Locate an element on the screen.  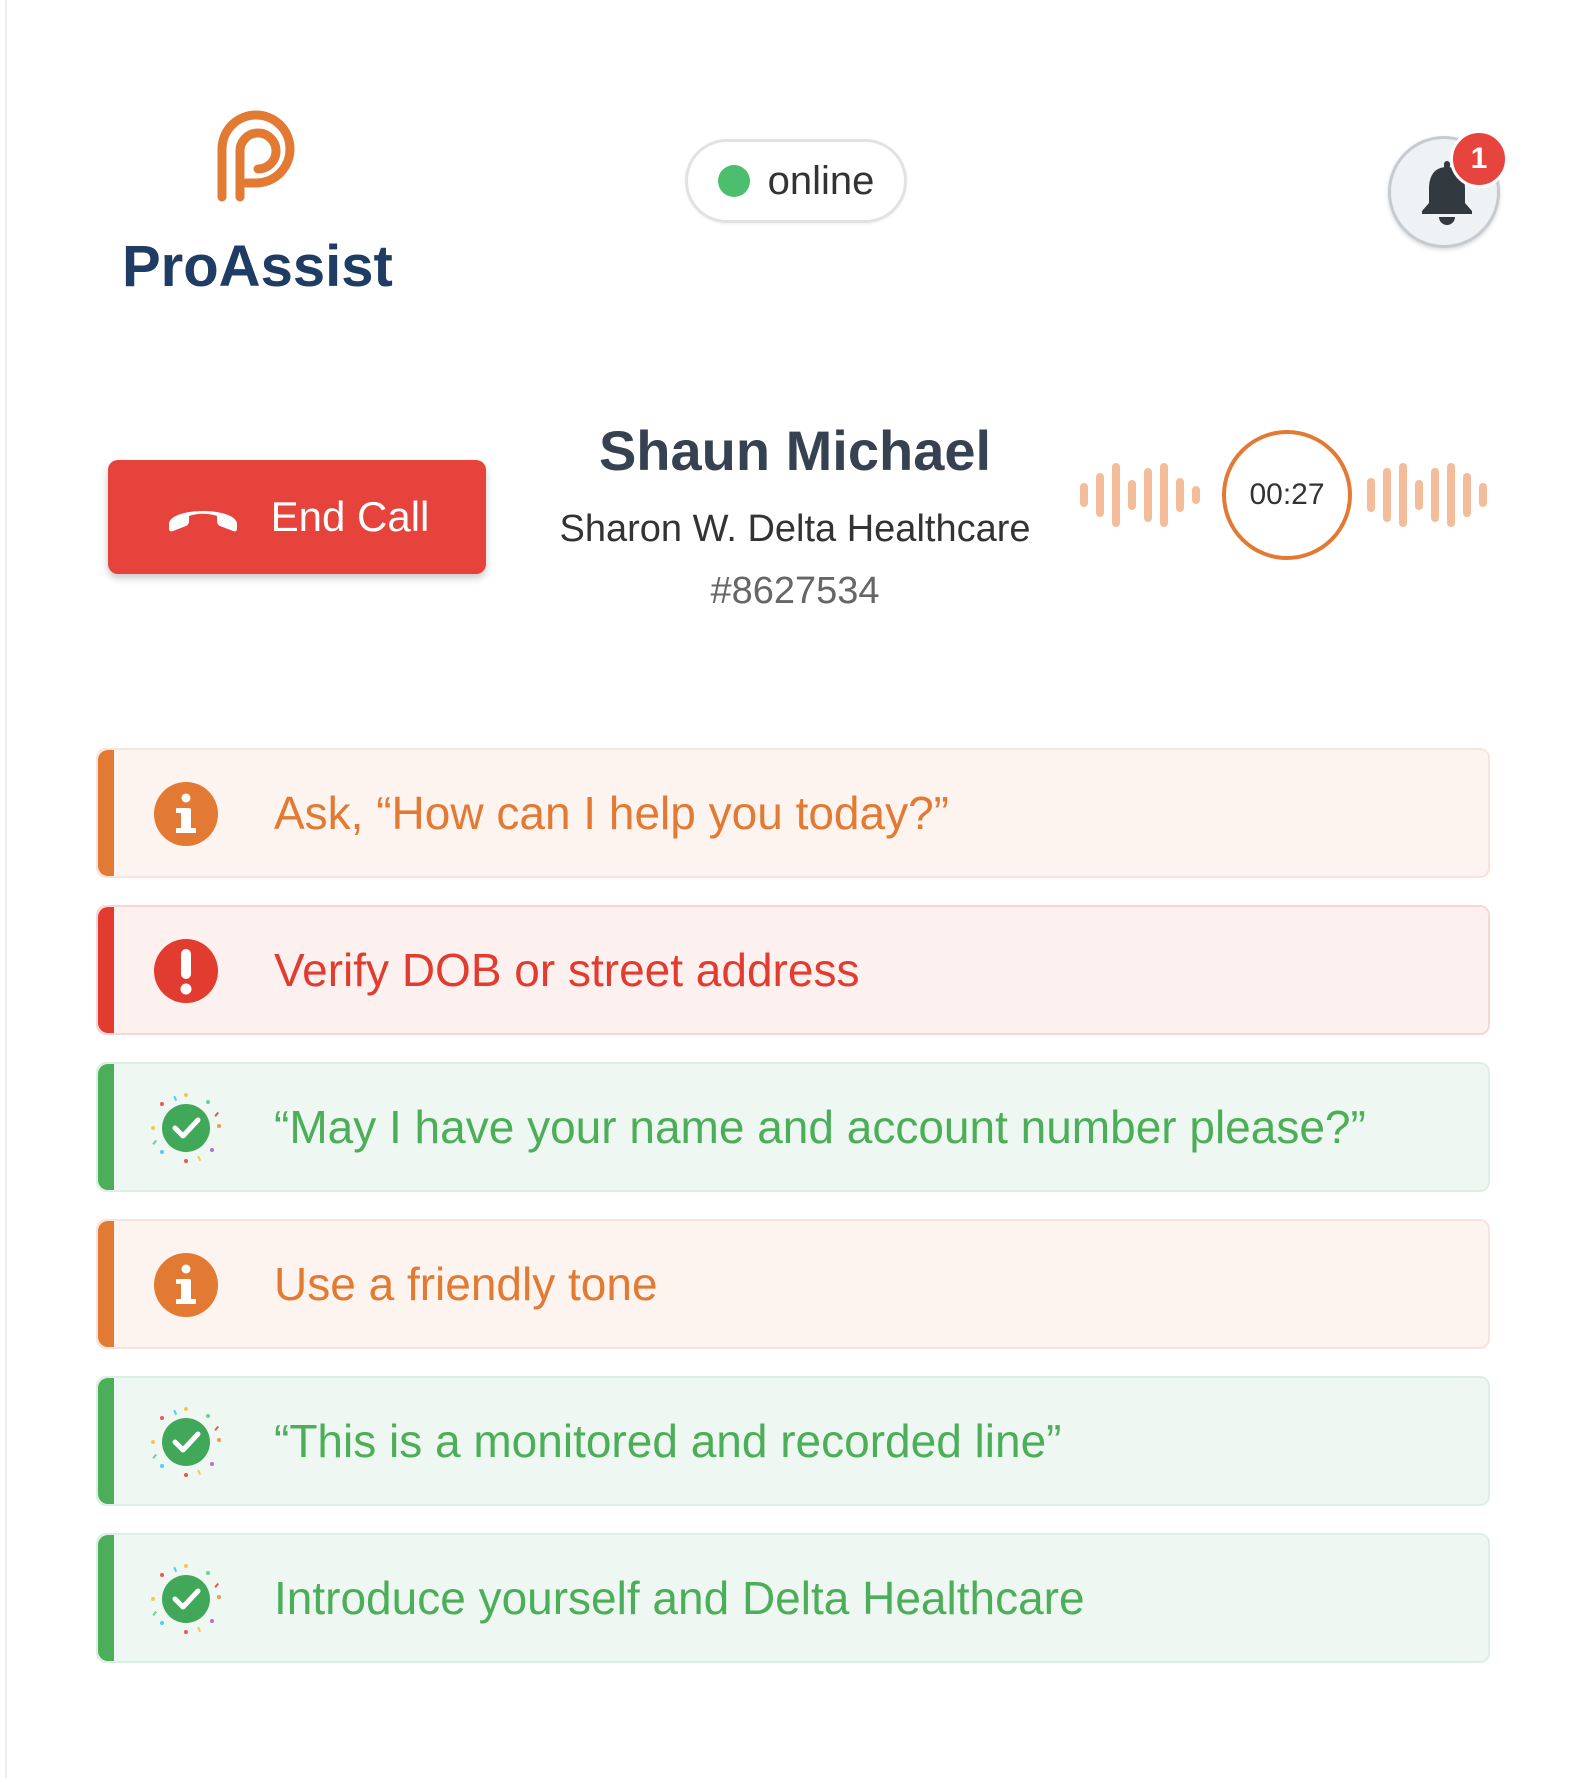
call-timer: 00:27 is located at coordinates (1287, 495).